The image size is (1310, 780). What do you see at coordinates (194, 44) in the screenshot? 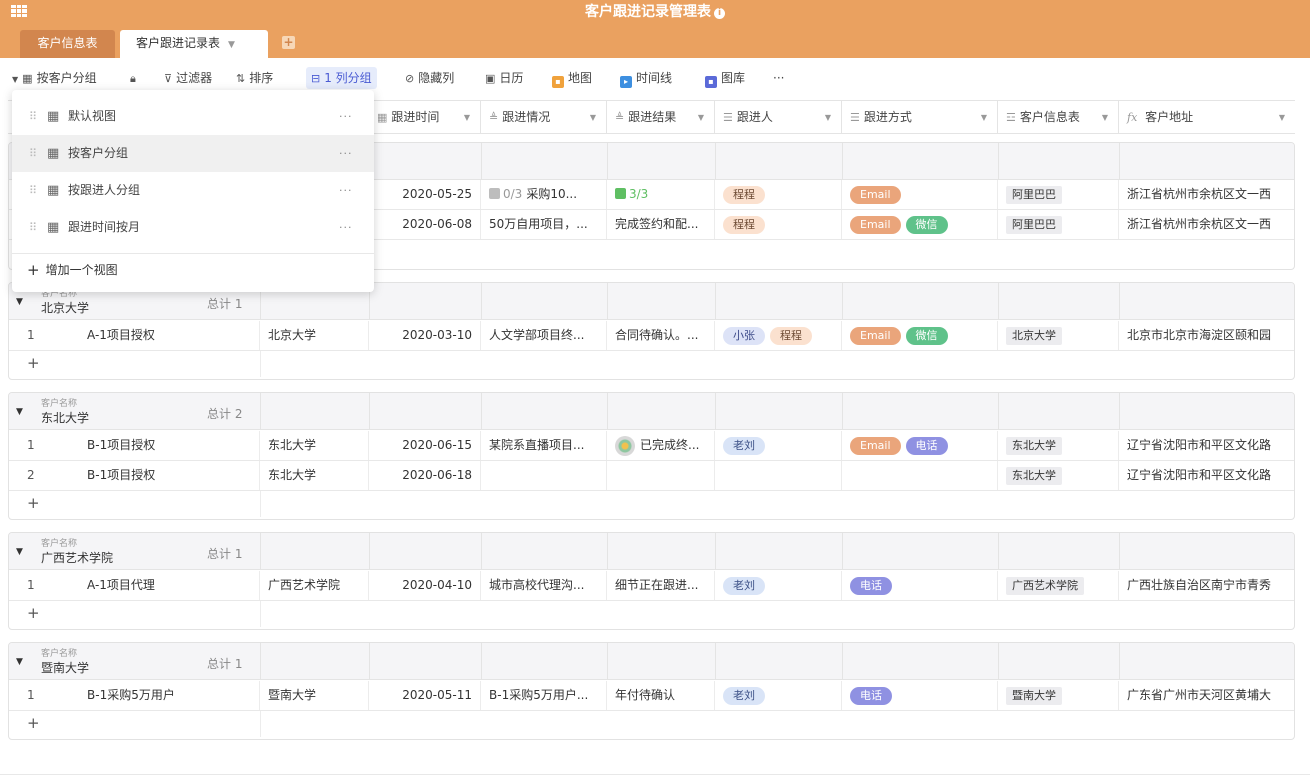
I see `tab-followup-records: 客户跟进记录表 ▼` at bounding box center [194, 44].